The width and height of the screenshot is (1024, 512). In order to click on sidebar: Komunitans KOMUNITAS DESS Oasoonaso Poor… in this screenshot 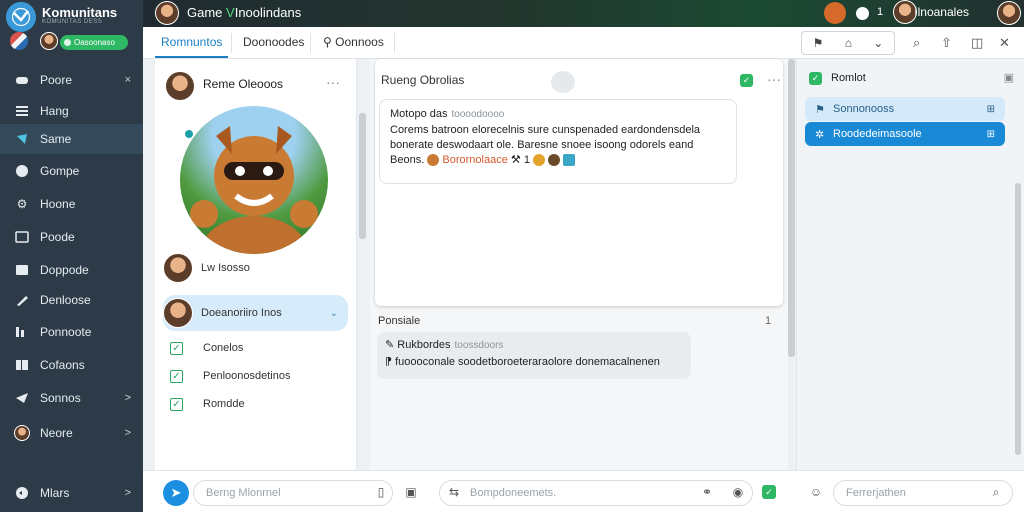, I will do `click(71, 256)`.